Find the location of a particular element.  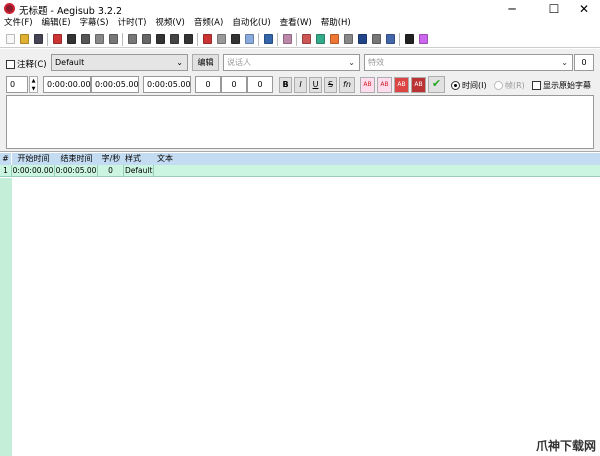

open-folder-icon is located at coordinates (24, 39).